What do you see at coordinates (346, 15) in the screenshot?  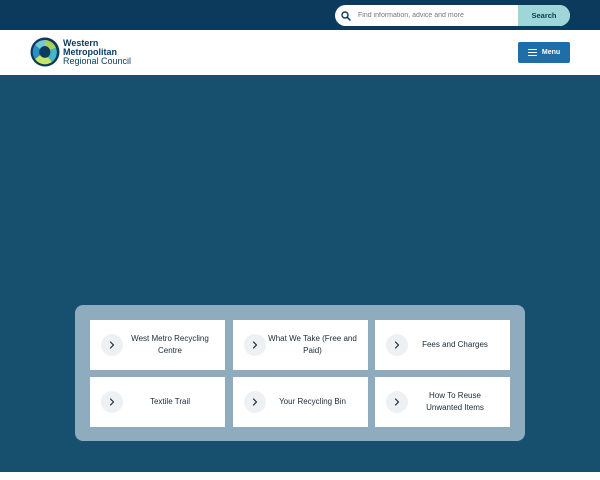 I see `search-icon` at bounding box center [346, 15].